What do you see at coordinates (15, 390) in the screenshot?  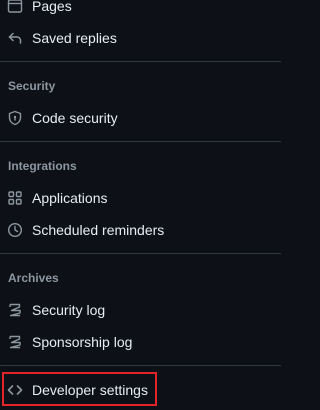 I see `code-icon` at bounding box center [15, 390].